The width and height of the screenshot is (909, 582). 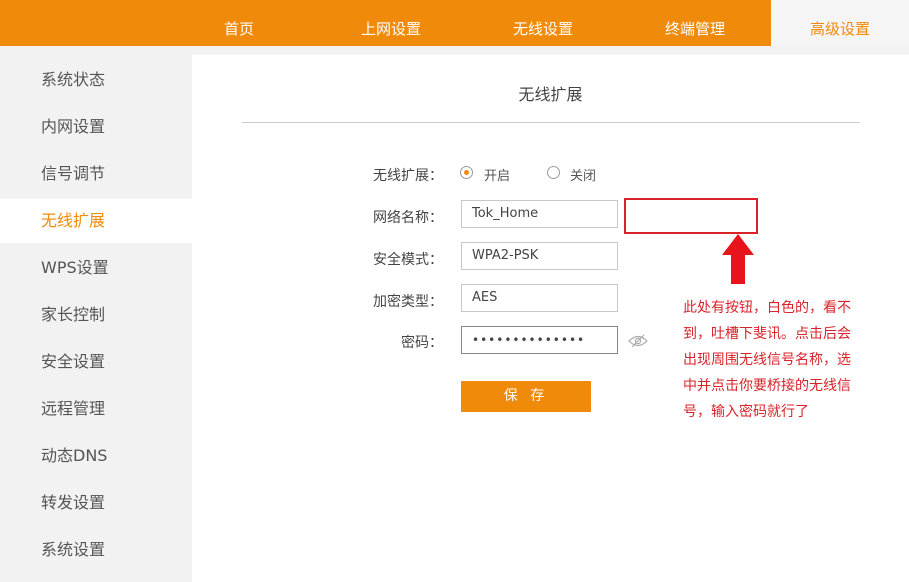 What do you see at coordinates (96, 503) in the screenshot?
I see `sidebar-item-forwarding: 转发设置` at bounding box center [96, 503].